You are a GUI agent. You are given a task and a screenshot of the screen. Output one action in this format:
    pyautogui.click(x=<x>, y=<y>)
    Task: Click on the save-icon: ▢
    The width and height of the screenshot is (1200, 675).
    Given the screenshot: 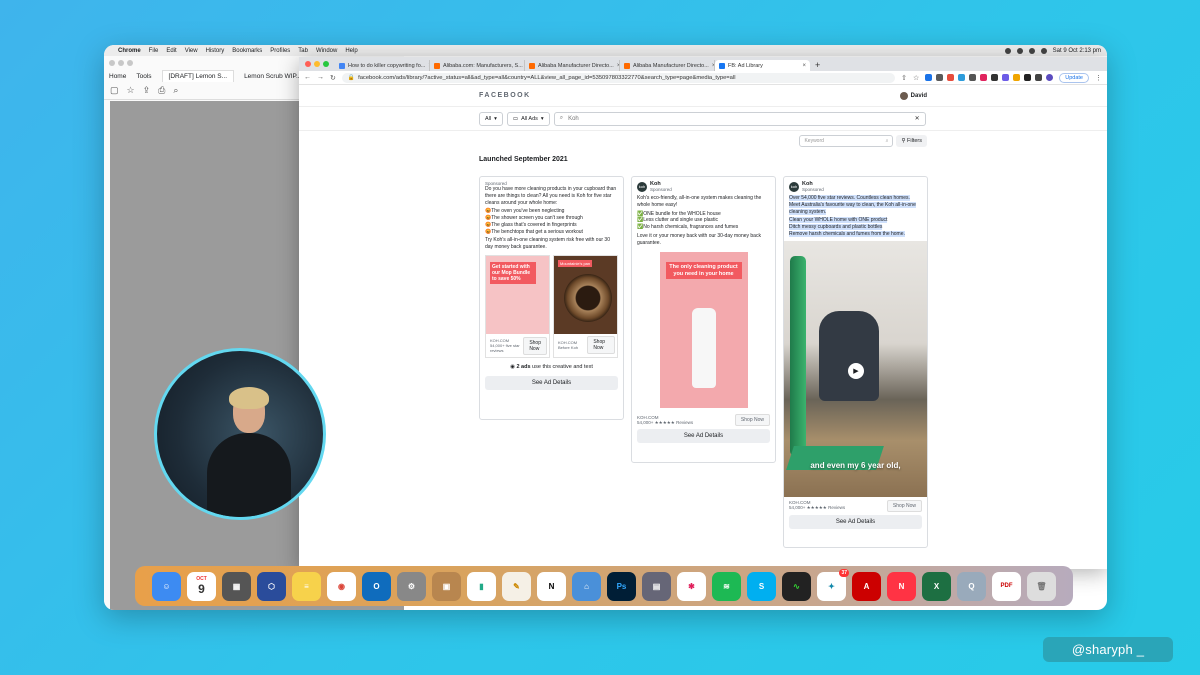 What is the action you would take?
    pyautogui.click(x=114, y=90)
    